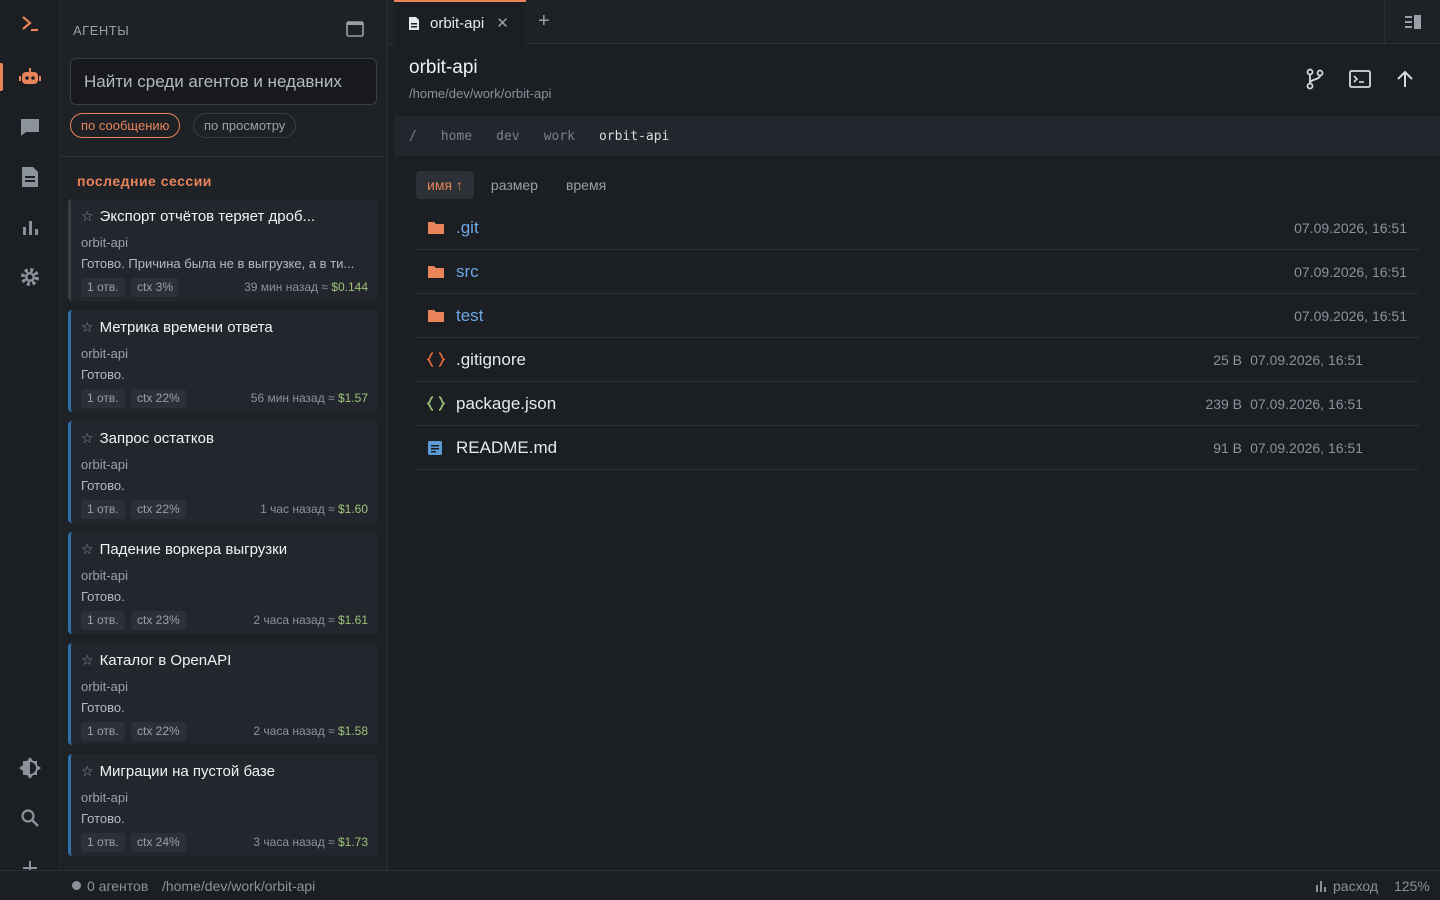  What do you see at coordinates (413, 136) in the screenshot?
I see `breadcrumb-root: /` at bounding box center [413, 136].